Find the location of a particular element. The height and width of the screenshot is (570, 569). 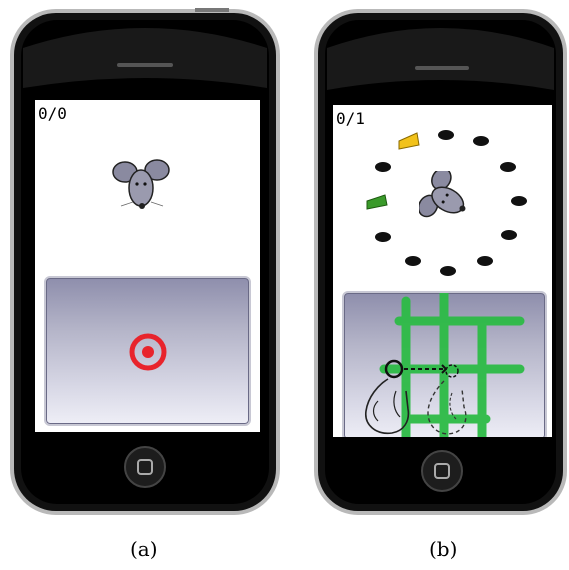

panel-caption-a: (a) is located at coordinates (144, 549).